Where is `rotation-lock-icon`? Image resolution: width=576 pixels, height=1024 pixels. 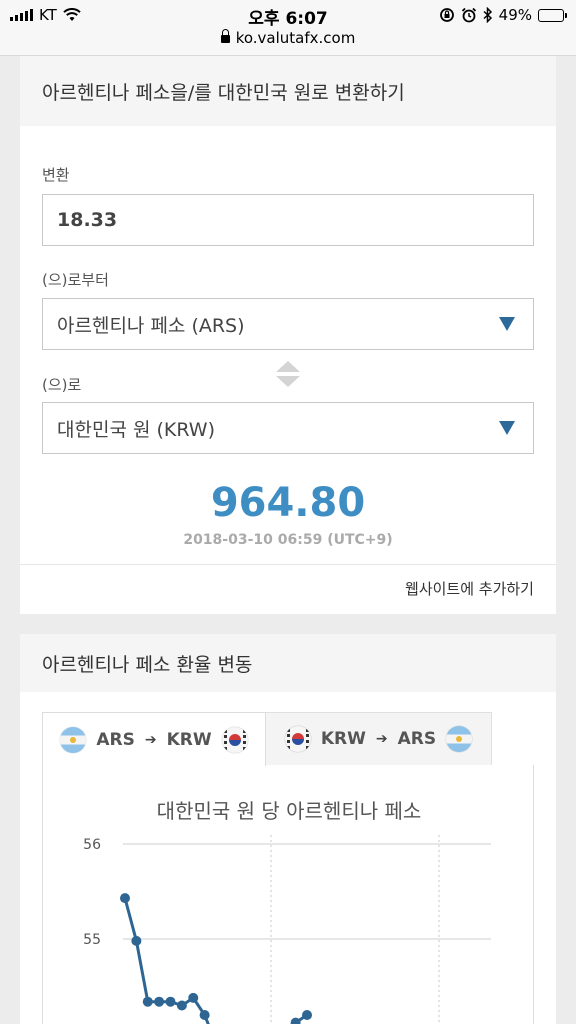
rotation-lock-icon is located at coordinates (446, 15).